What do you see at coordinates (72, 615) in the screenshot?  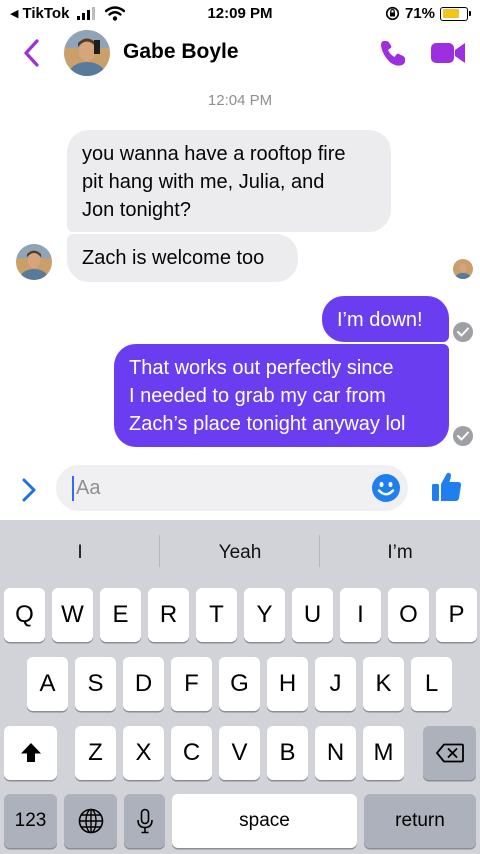 I see `key-w: W` at bounding box center [72, 615].